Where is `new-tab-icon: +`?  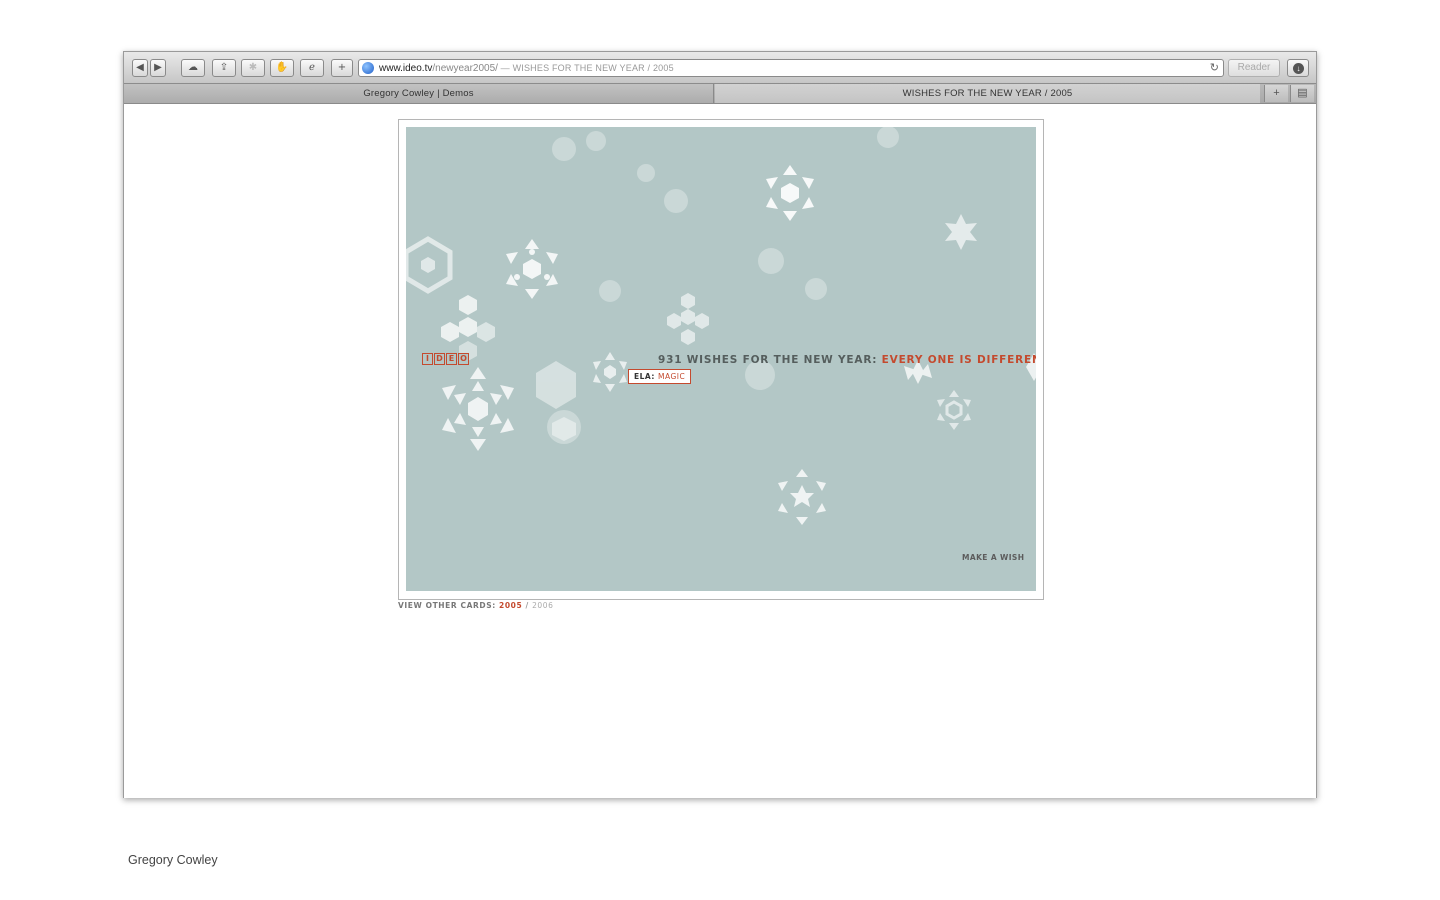
new-tab-icon: + is located at coordinates (1276, 93).